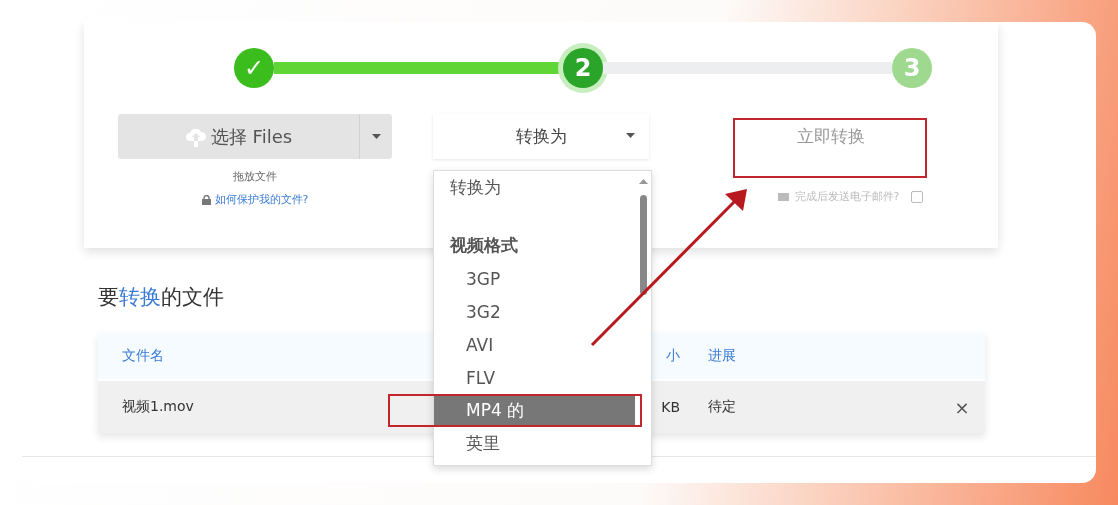  What do you see at coordinates (912, 68) in the screenshot?
I see `step-circle: 3` at bounding box center [912, 68].